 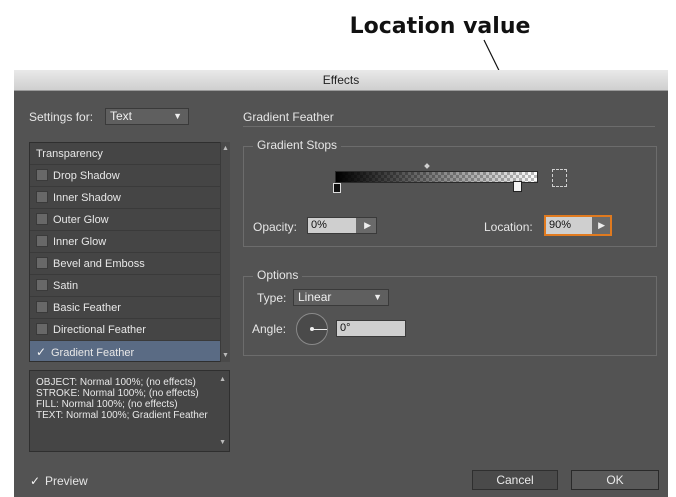 I want to click on list-item-satin: Satin, so click(x=129, y=286).